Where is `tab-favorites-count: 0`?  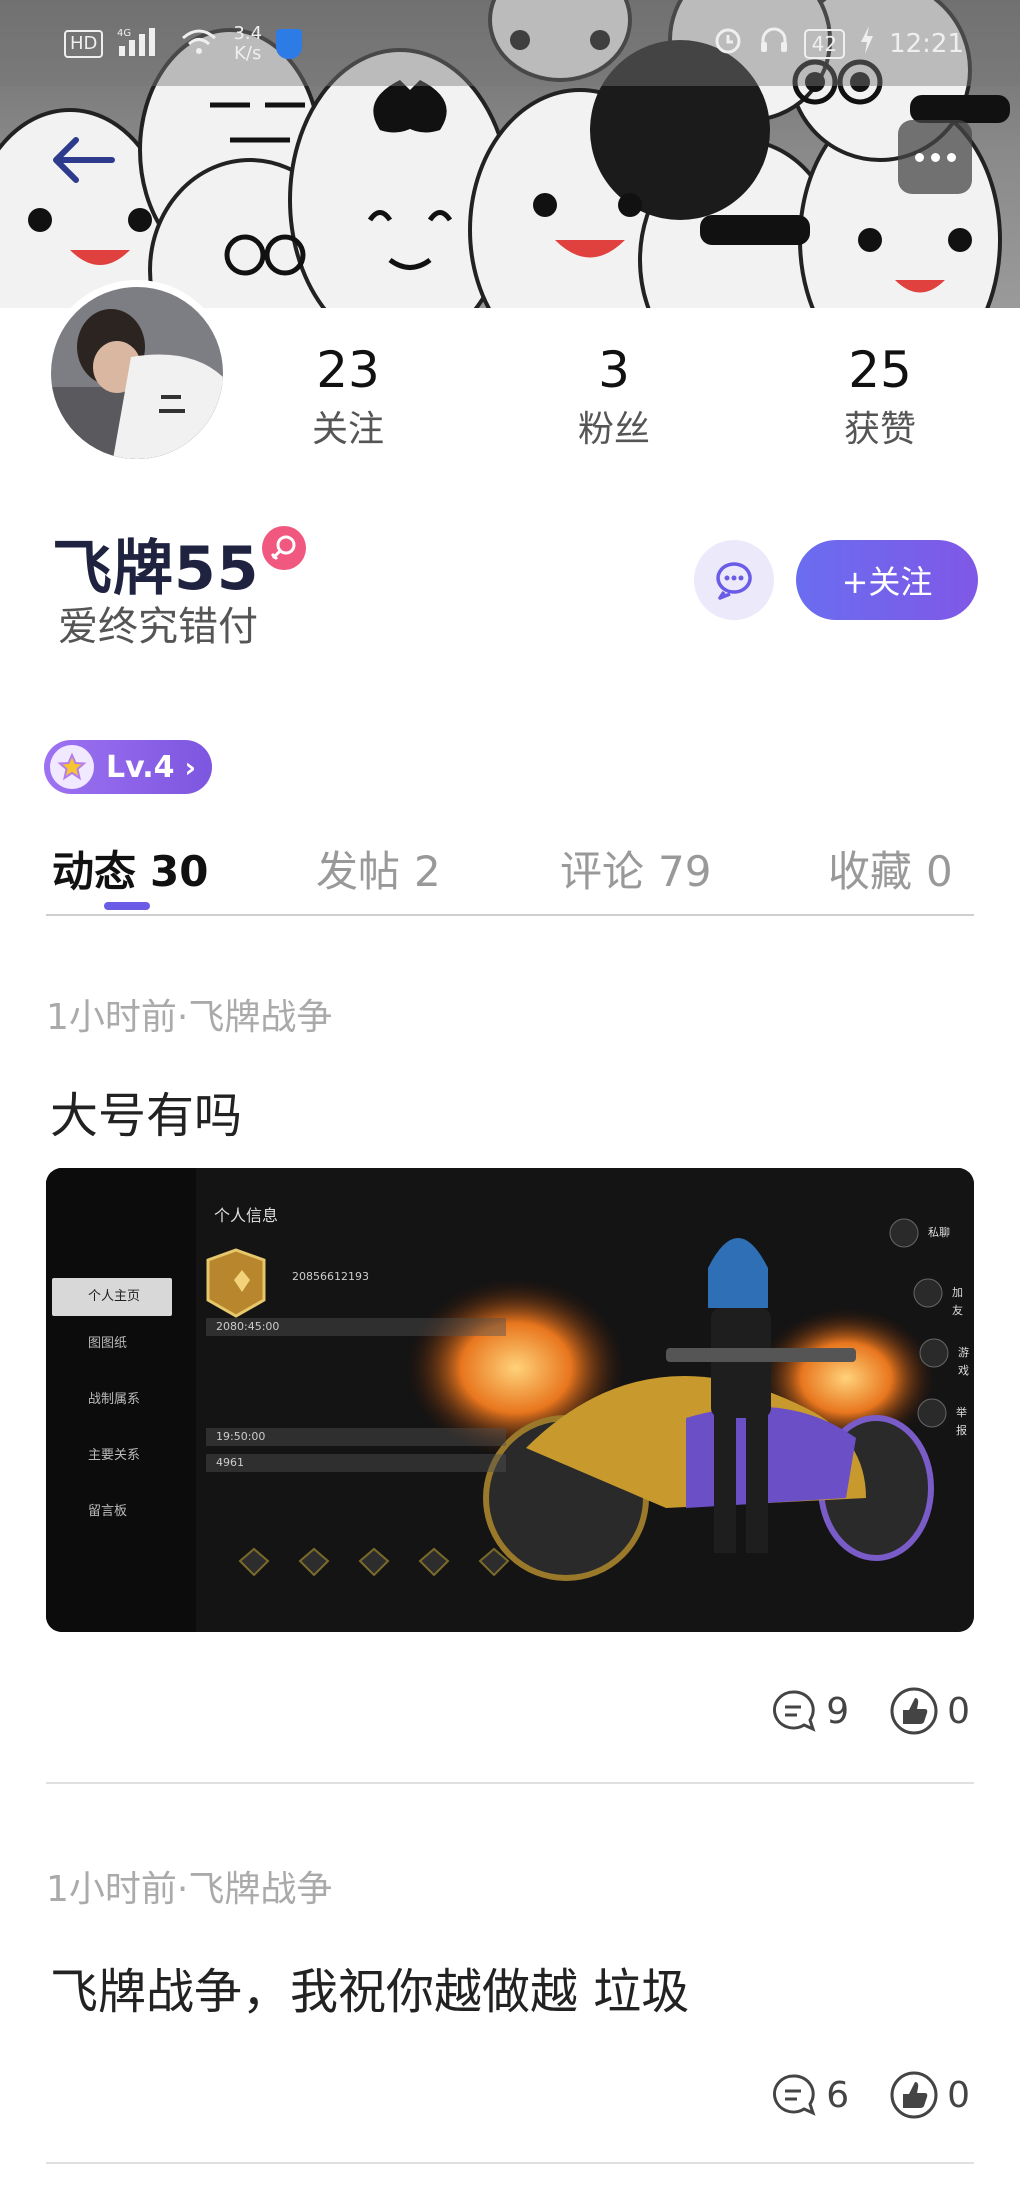 tab-favorites-count: 0 is located at coordinates (939, 871).